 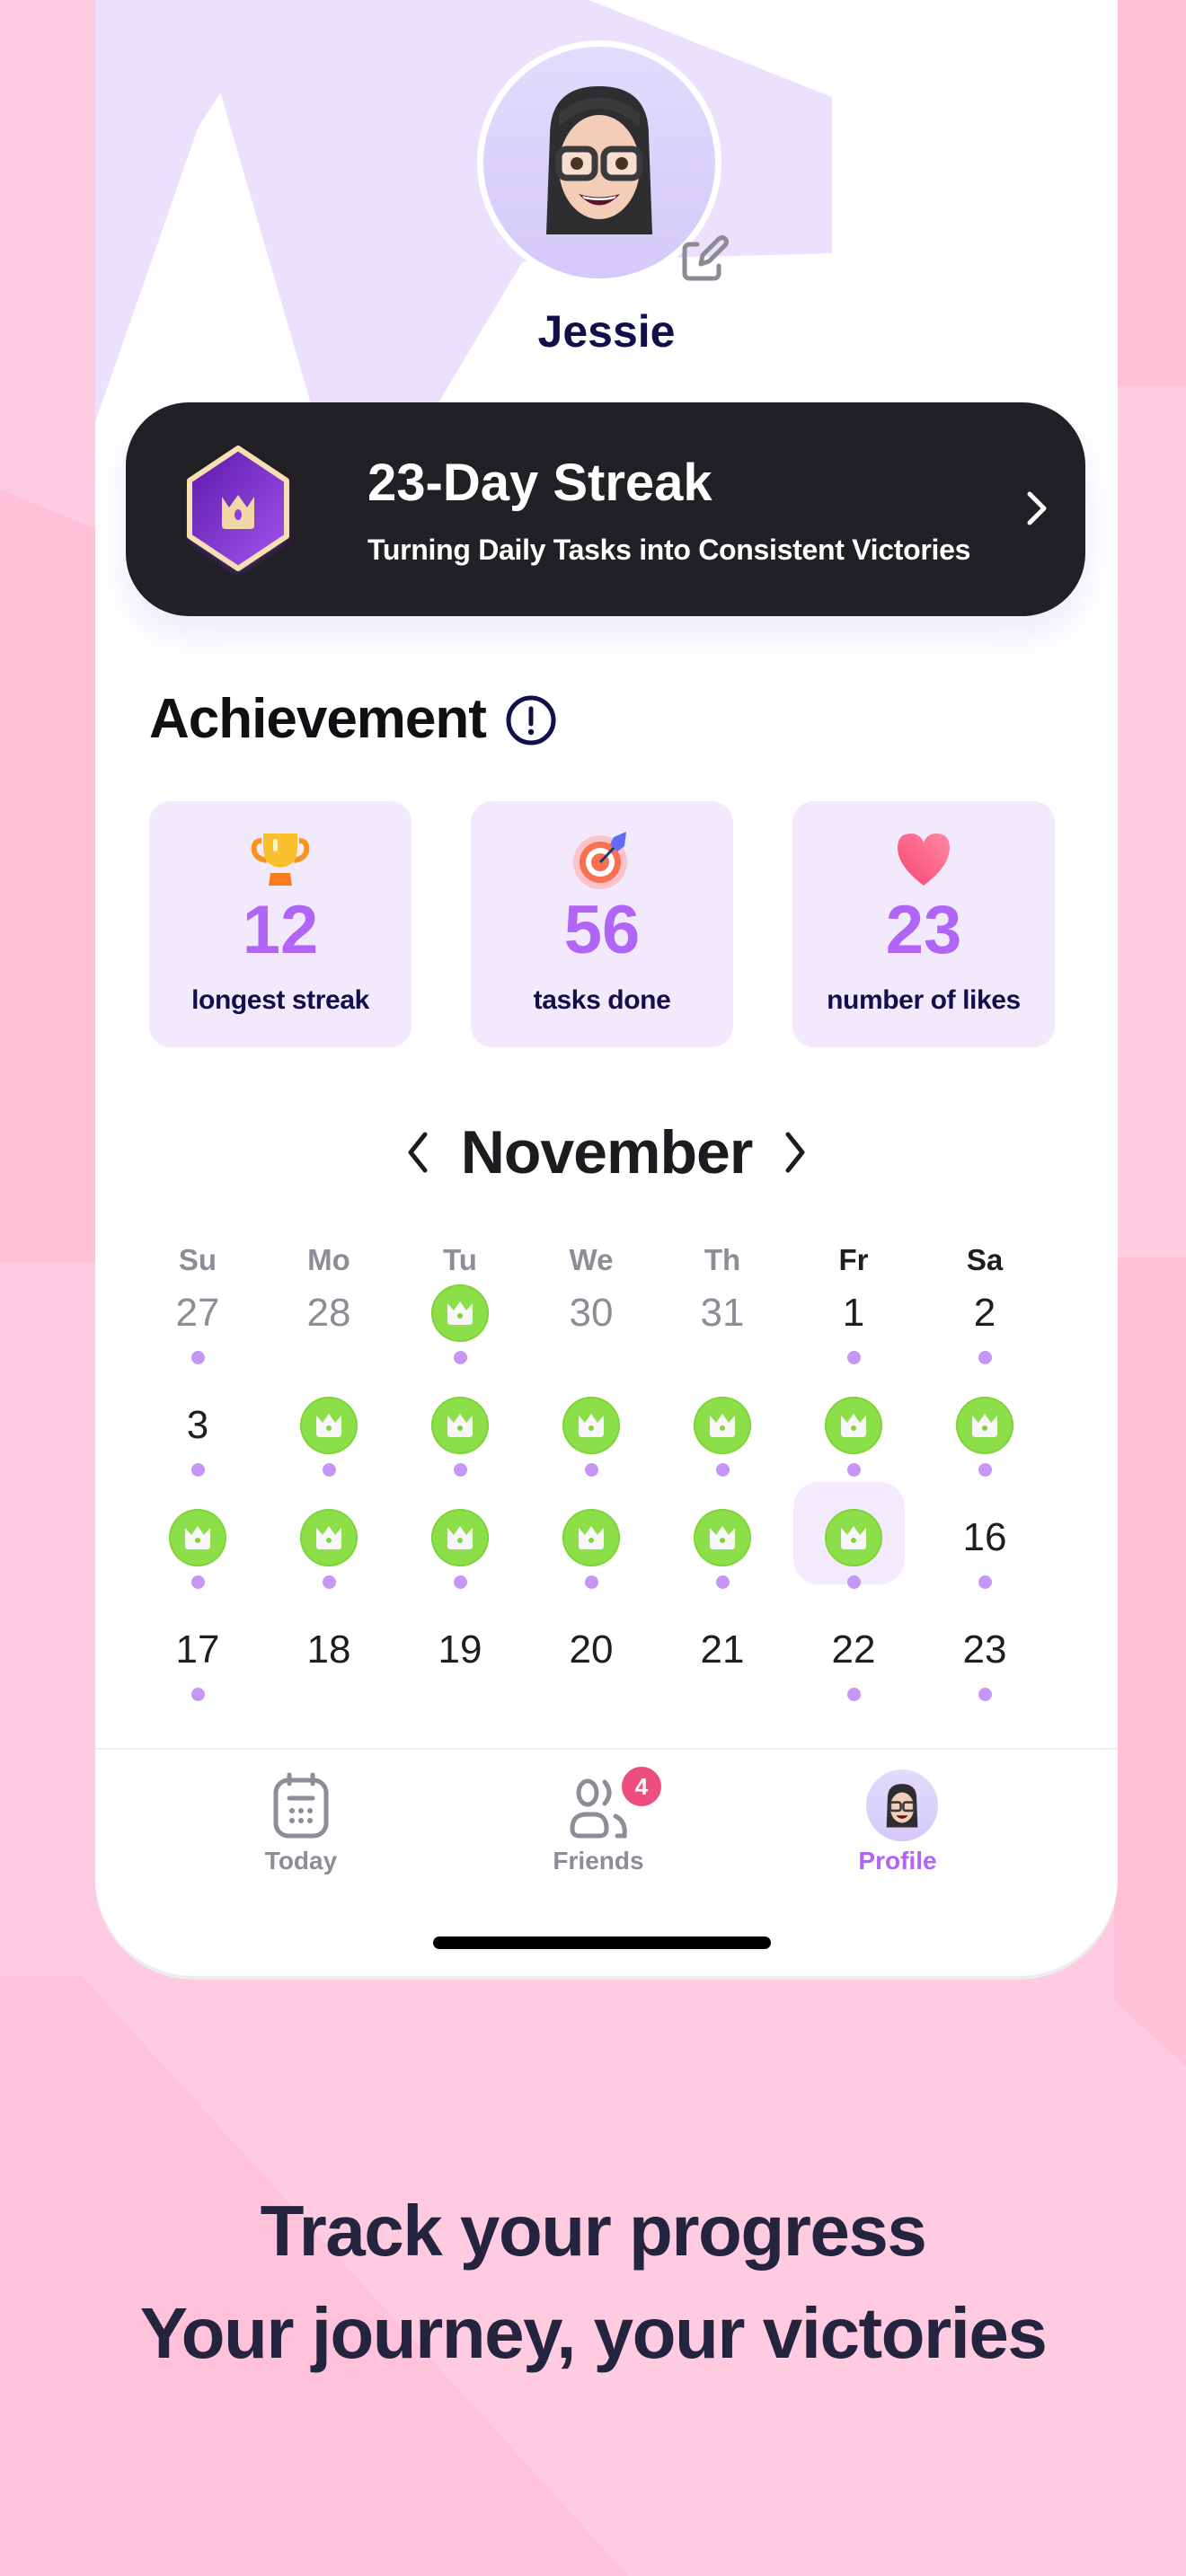 What do you see at coordinates (539, 483) in the screenshot?
I see `streak-title: 23-Day Streak` at bounding box center [539, 483].